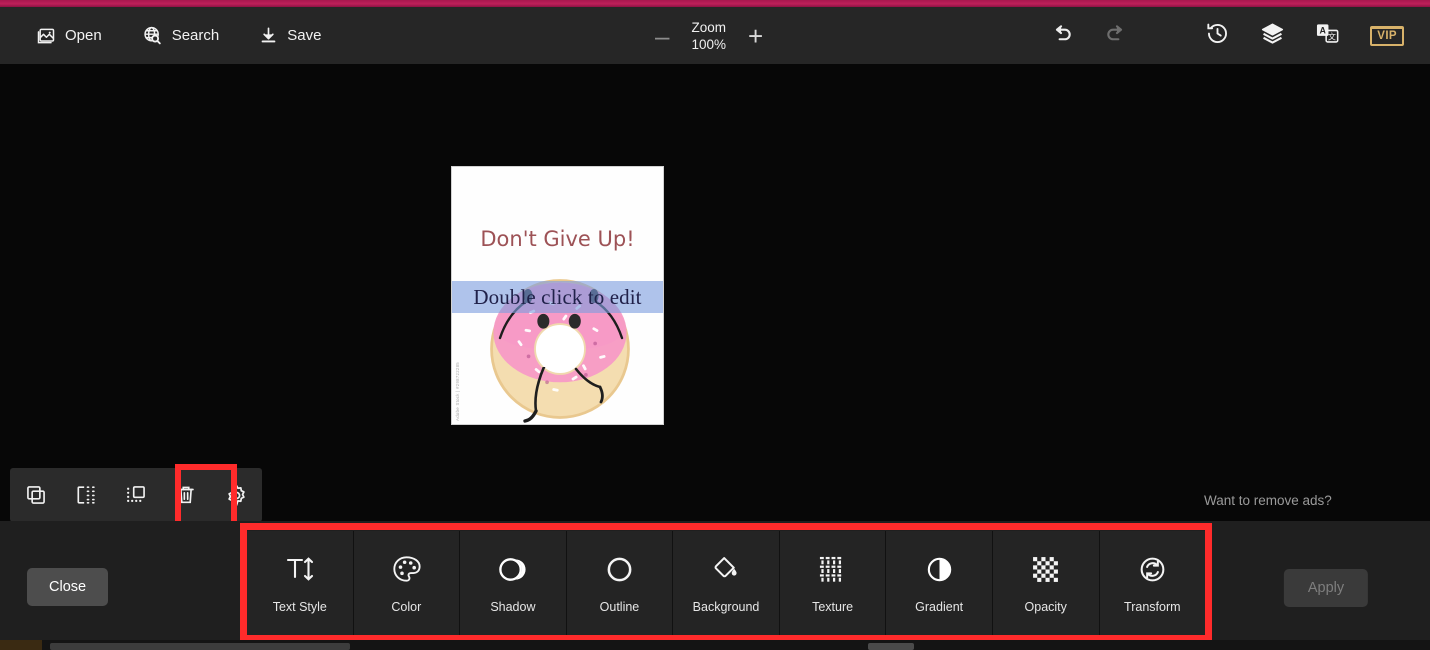 This screenshot has height=650, width=1430. What do you see at coordinates (299, 607) in the screenshot?
I see `tool-label: Text Style` at bounding box center [299, 607].